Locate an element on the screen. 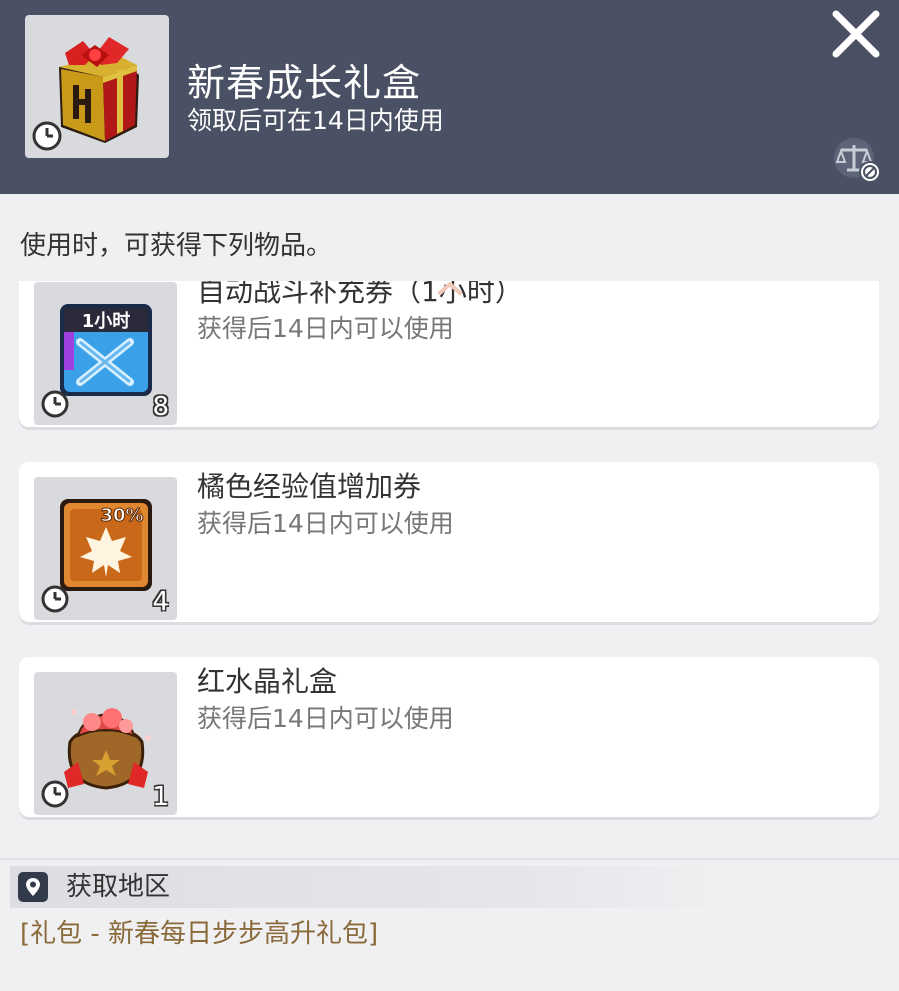 The width and height of the screenshot is (899, 991). acquisition-region-header: 获取地区 is located at coordinates (371, 887).